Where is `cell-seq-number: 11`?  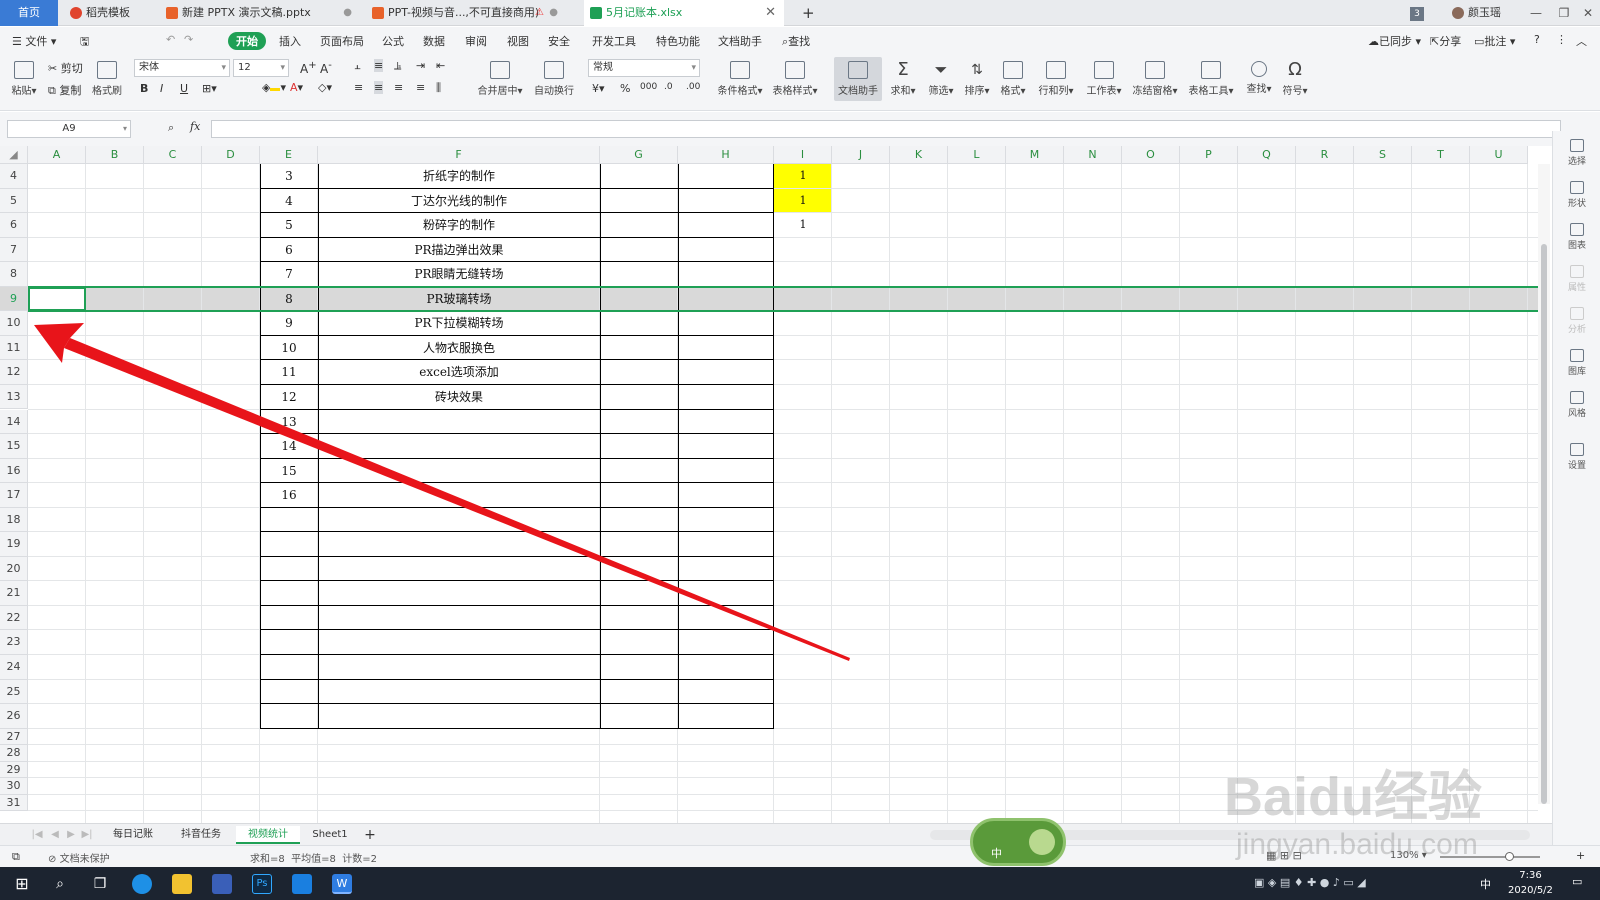 cell-seq-number: 11 is located at coordinates (289, 372).